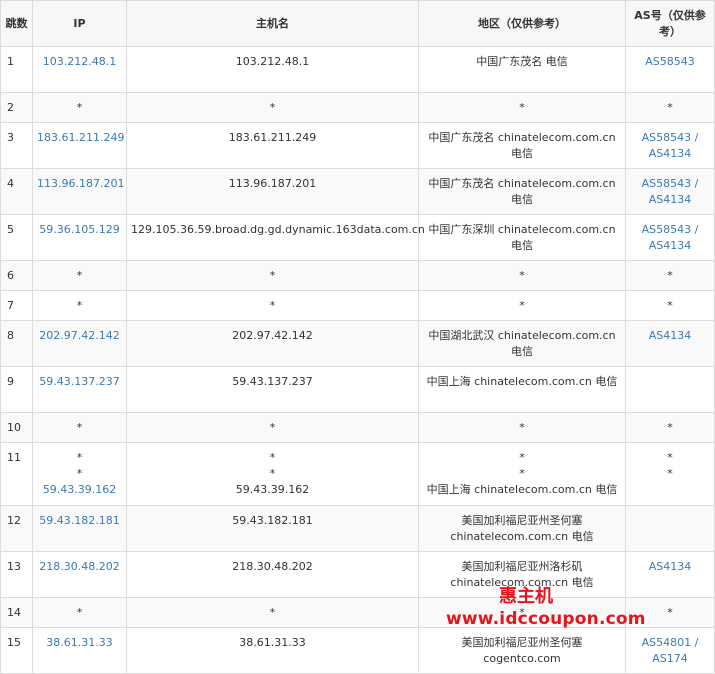 The height and width of the screenshot is (674, 715). I want to click on hostname-text: 59.43.182.181, so click(272, 520).